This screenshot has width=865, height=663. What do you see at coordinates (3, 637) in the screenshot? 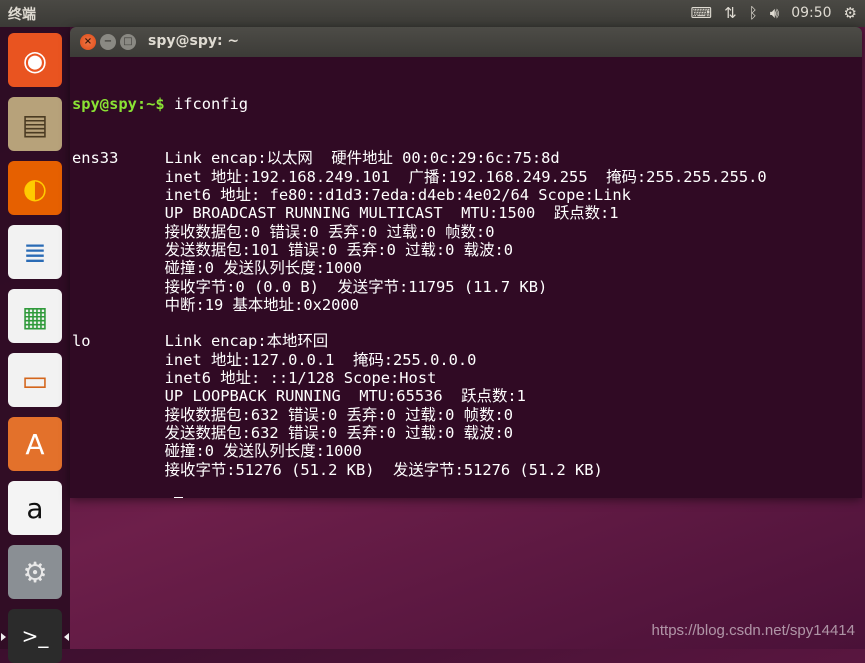
I see `focused-indicator` at bounding box center [3, 637].